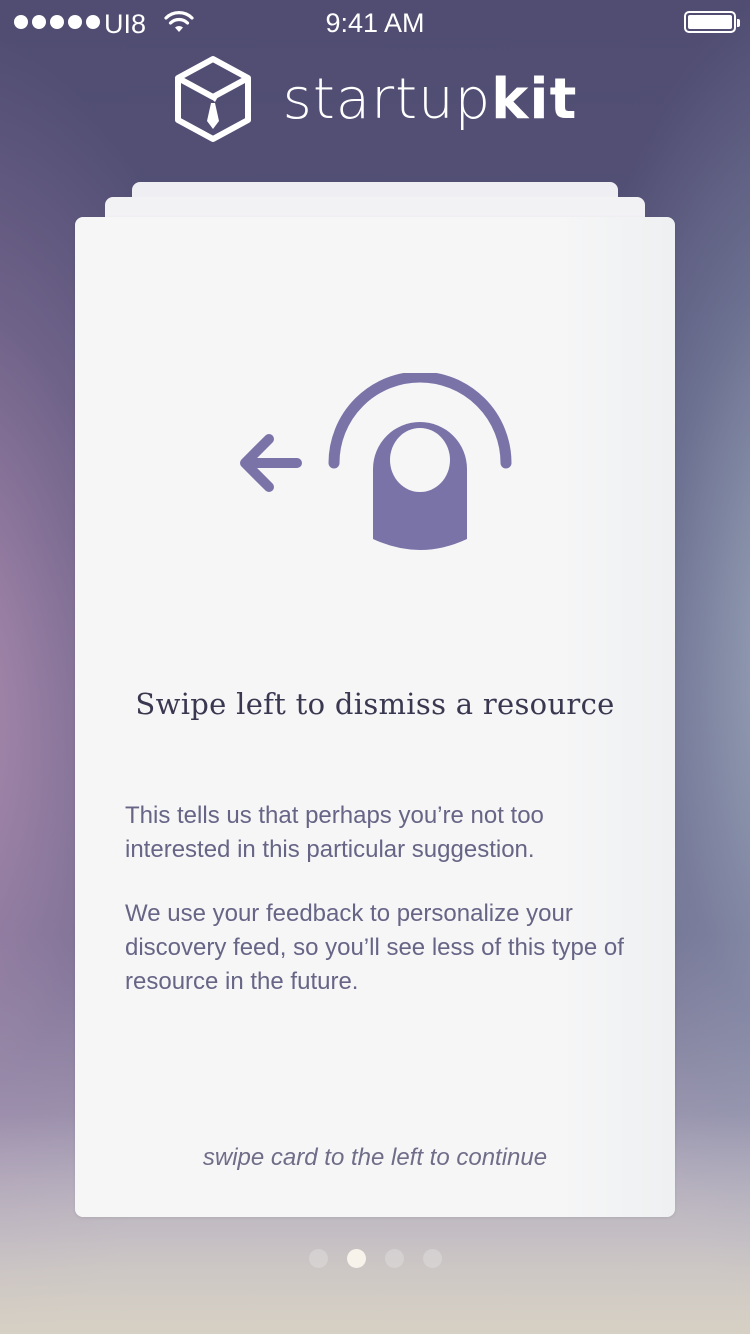  I want to click on page-dot-2-active, so click(356, 1258).